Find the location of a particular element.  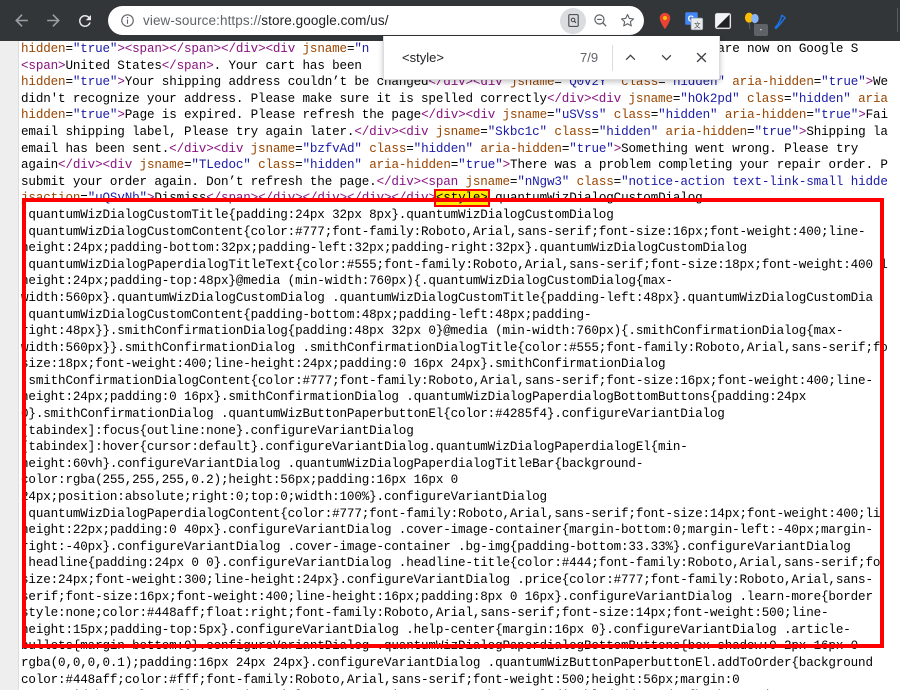

find-previous-button is located at coordinates (630, 57).